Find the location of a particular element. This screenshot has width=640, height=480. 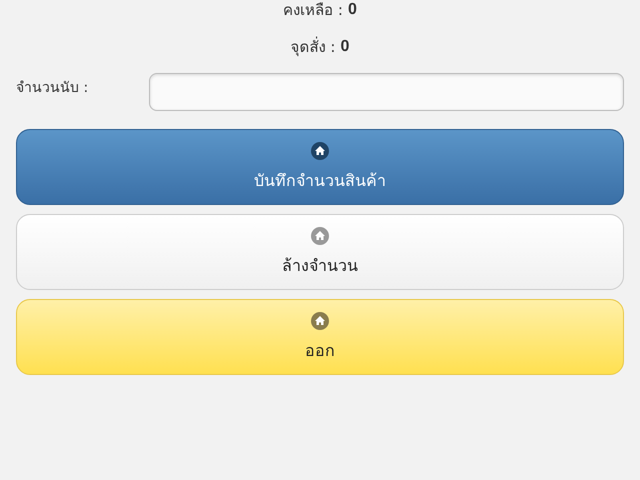

count-input-field is located at coordinates (386, 92).